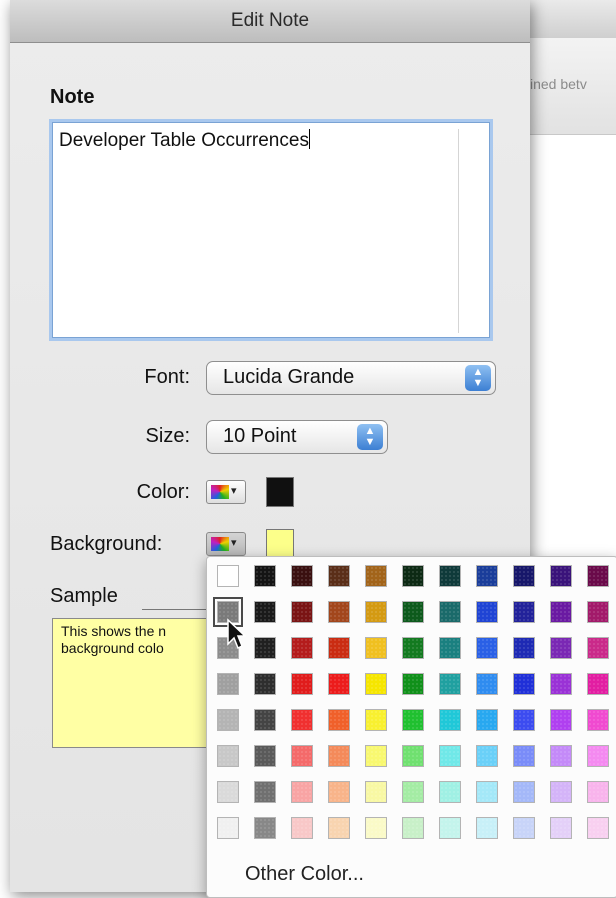 The width and height of the screenshot is (616, 898). Describe the element at coordinates (297, 437) in the screenshot. I see `size-popup: 10 Point ▲ ▼` at that location.